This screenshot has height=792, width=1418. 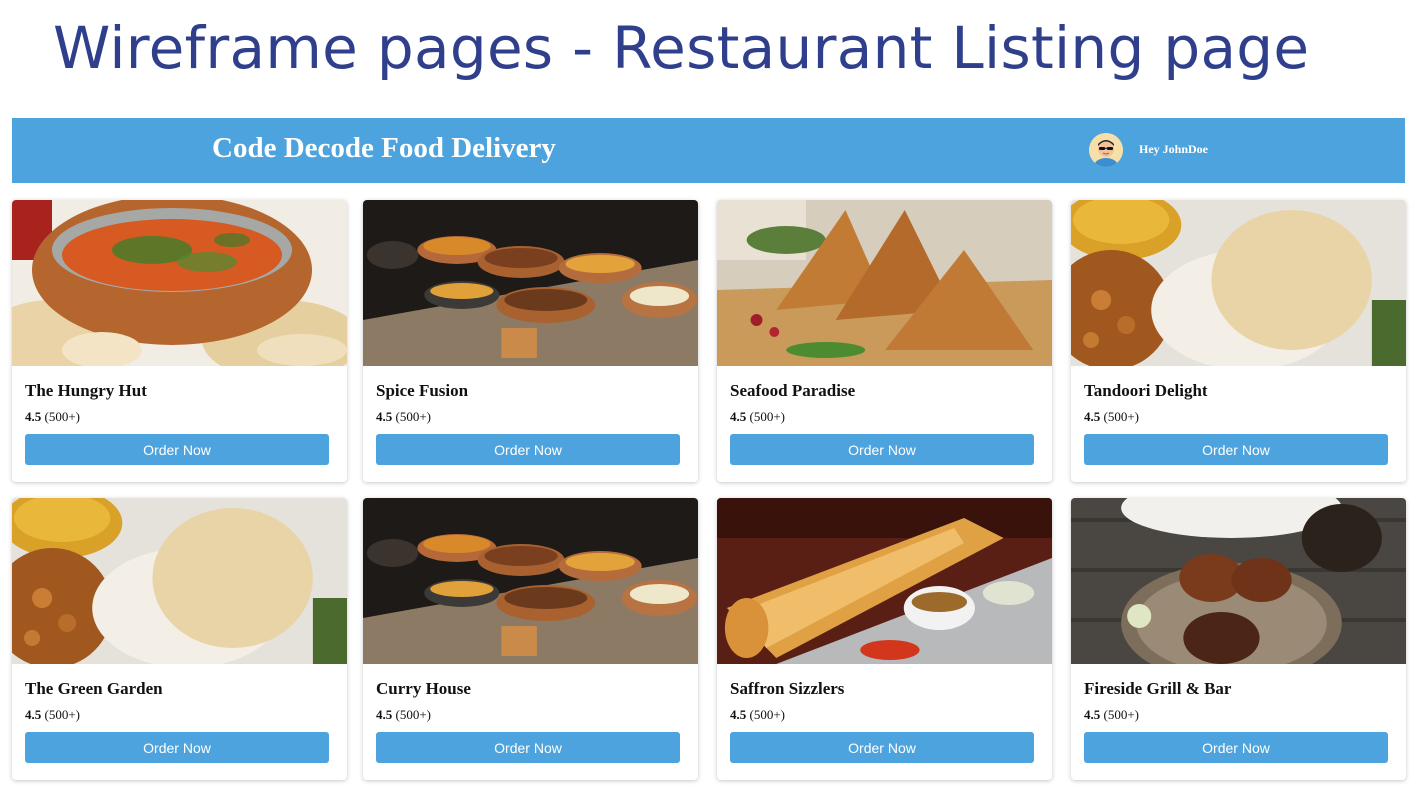 What do you see at coordinates (1173, 149) in the screenshot?
I see `user-greeting: Hey JohnDoe` at bounding box center [1173, 149].